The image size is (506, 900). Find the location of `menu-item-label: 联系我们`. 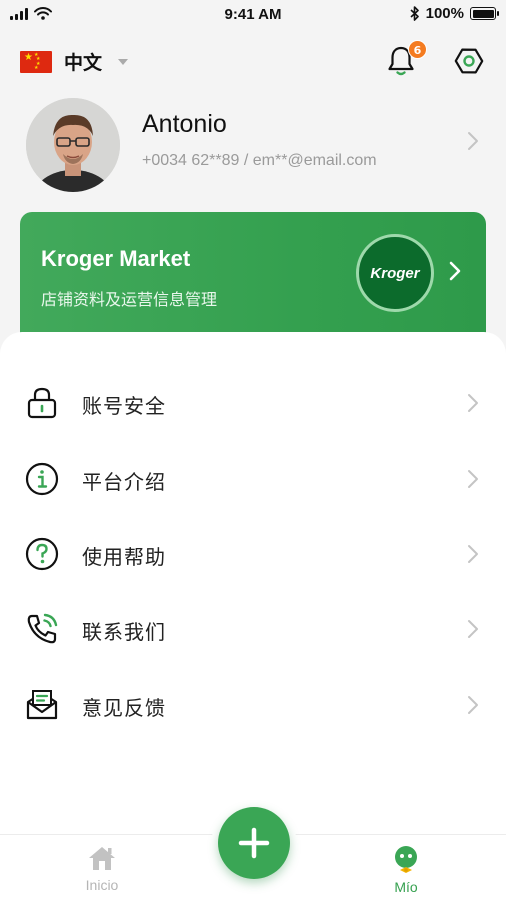

menu-item-label: 联系我们 is located at coordinates (124, 632).